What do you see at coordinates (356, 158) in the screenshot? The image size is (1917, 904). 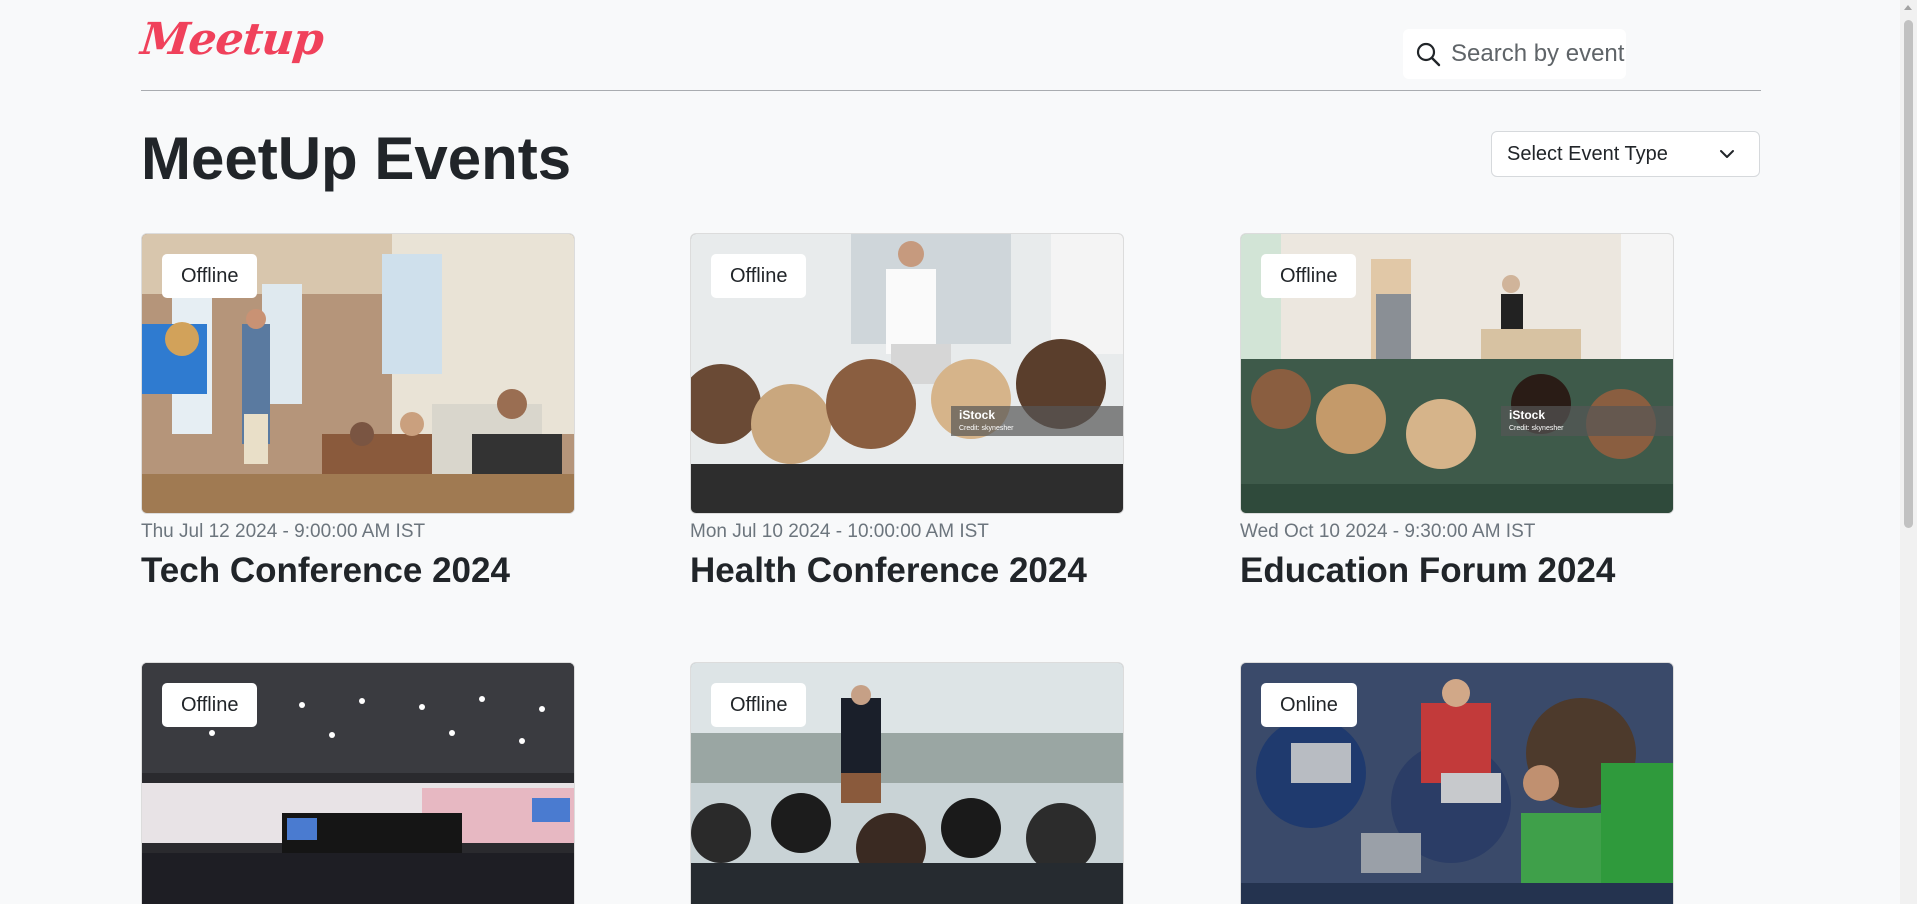 I see `page-title: MeetUp Events` at bounding box center [356, 158].